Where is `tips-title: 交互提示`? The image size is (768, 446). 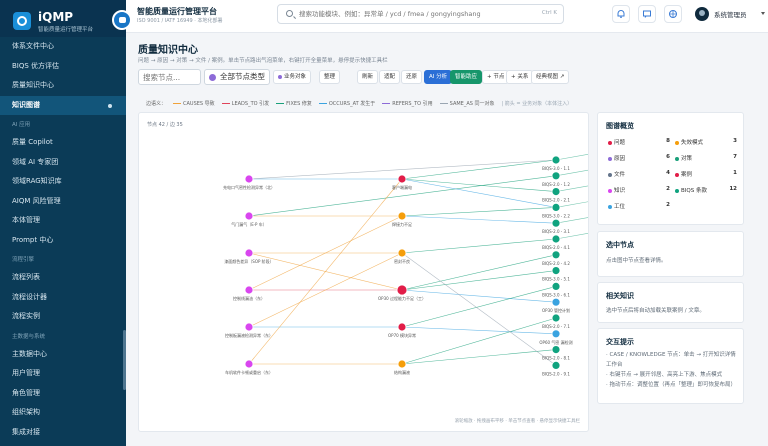
tips-title: 交互提示 is located at coordinates (620, 342).